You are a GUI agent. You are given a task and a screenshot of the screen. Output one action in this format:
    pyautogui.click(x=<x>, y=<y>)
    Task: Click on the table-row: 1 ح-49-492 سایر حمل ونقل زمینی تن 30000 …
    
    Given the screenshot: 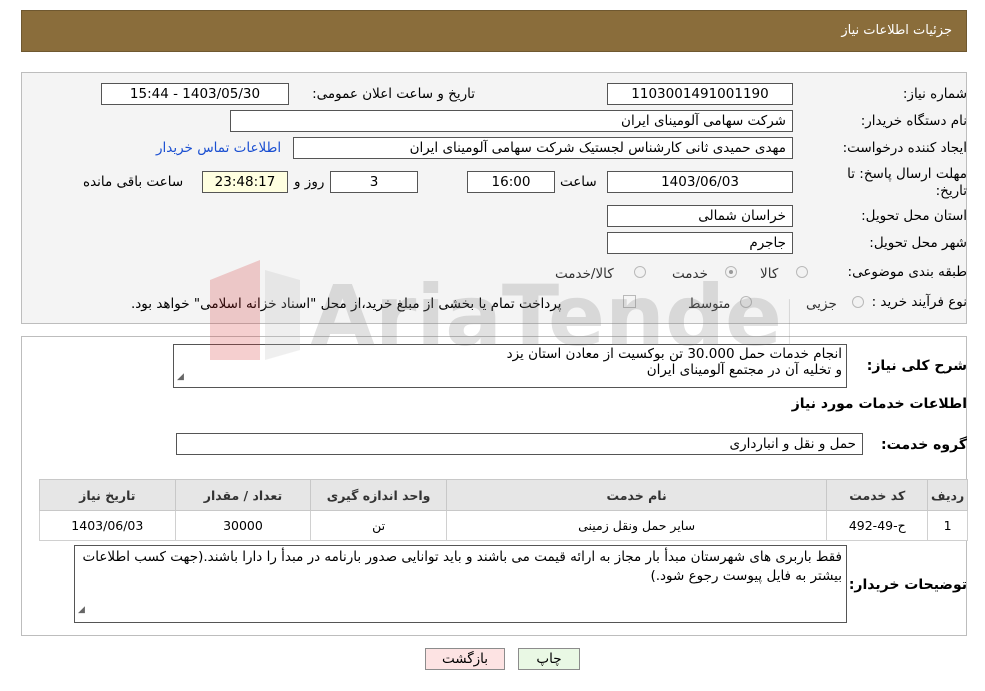 What is the action you would take?
    pyautogui.click(x=503, y=525)
    